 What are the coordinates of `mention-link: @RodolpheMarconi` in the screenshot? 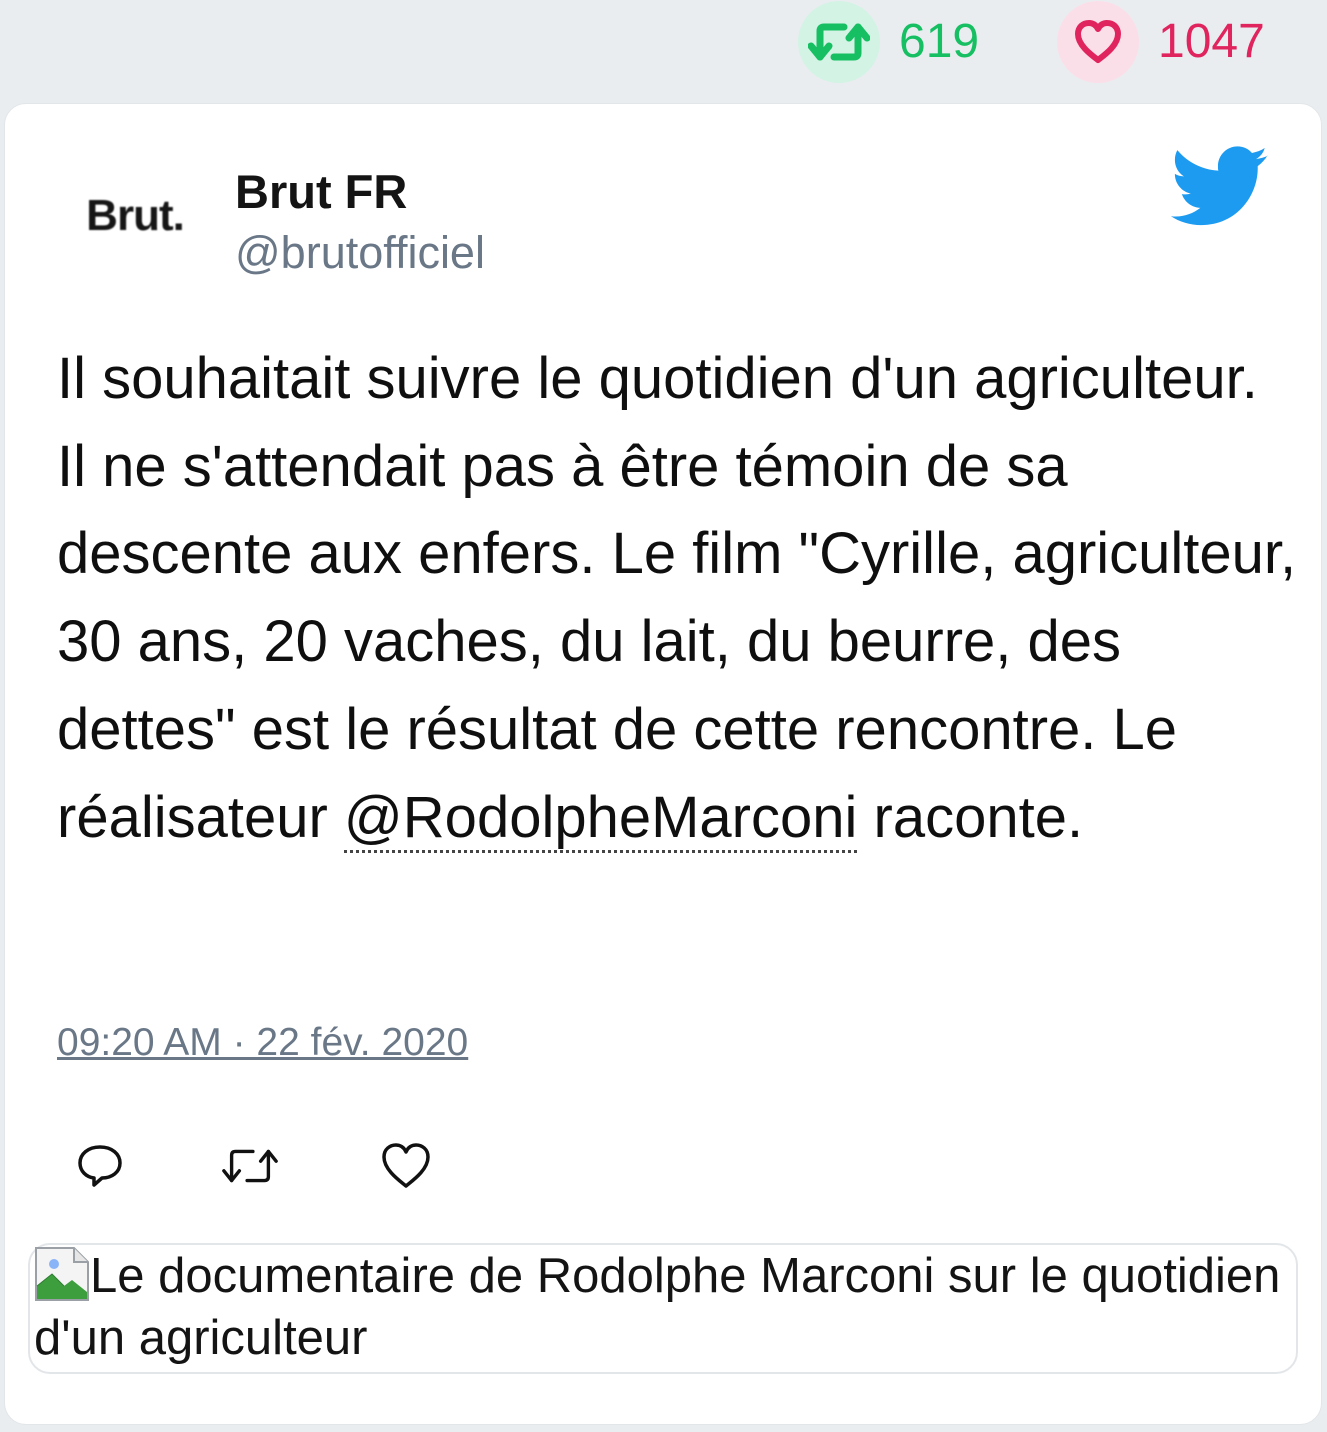 It's located at (600, 818).